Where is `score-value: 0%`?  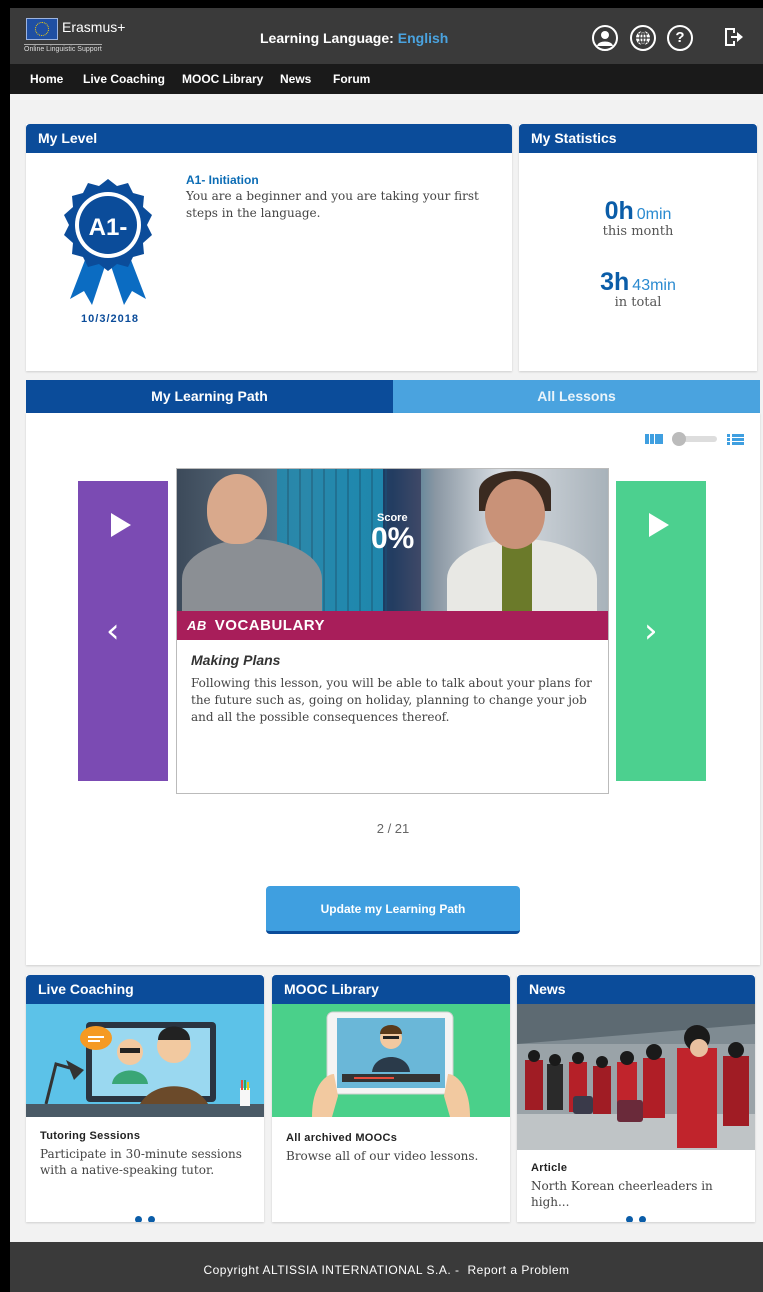 score-value: 0% is located at coordinates (393, 538).